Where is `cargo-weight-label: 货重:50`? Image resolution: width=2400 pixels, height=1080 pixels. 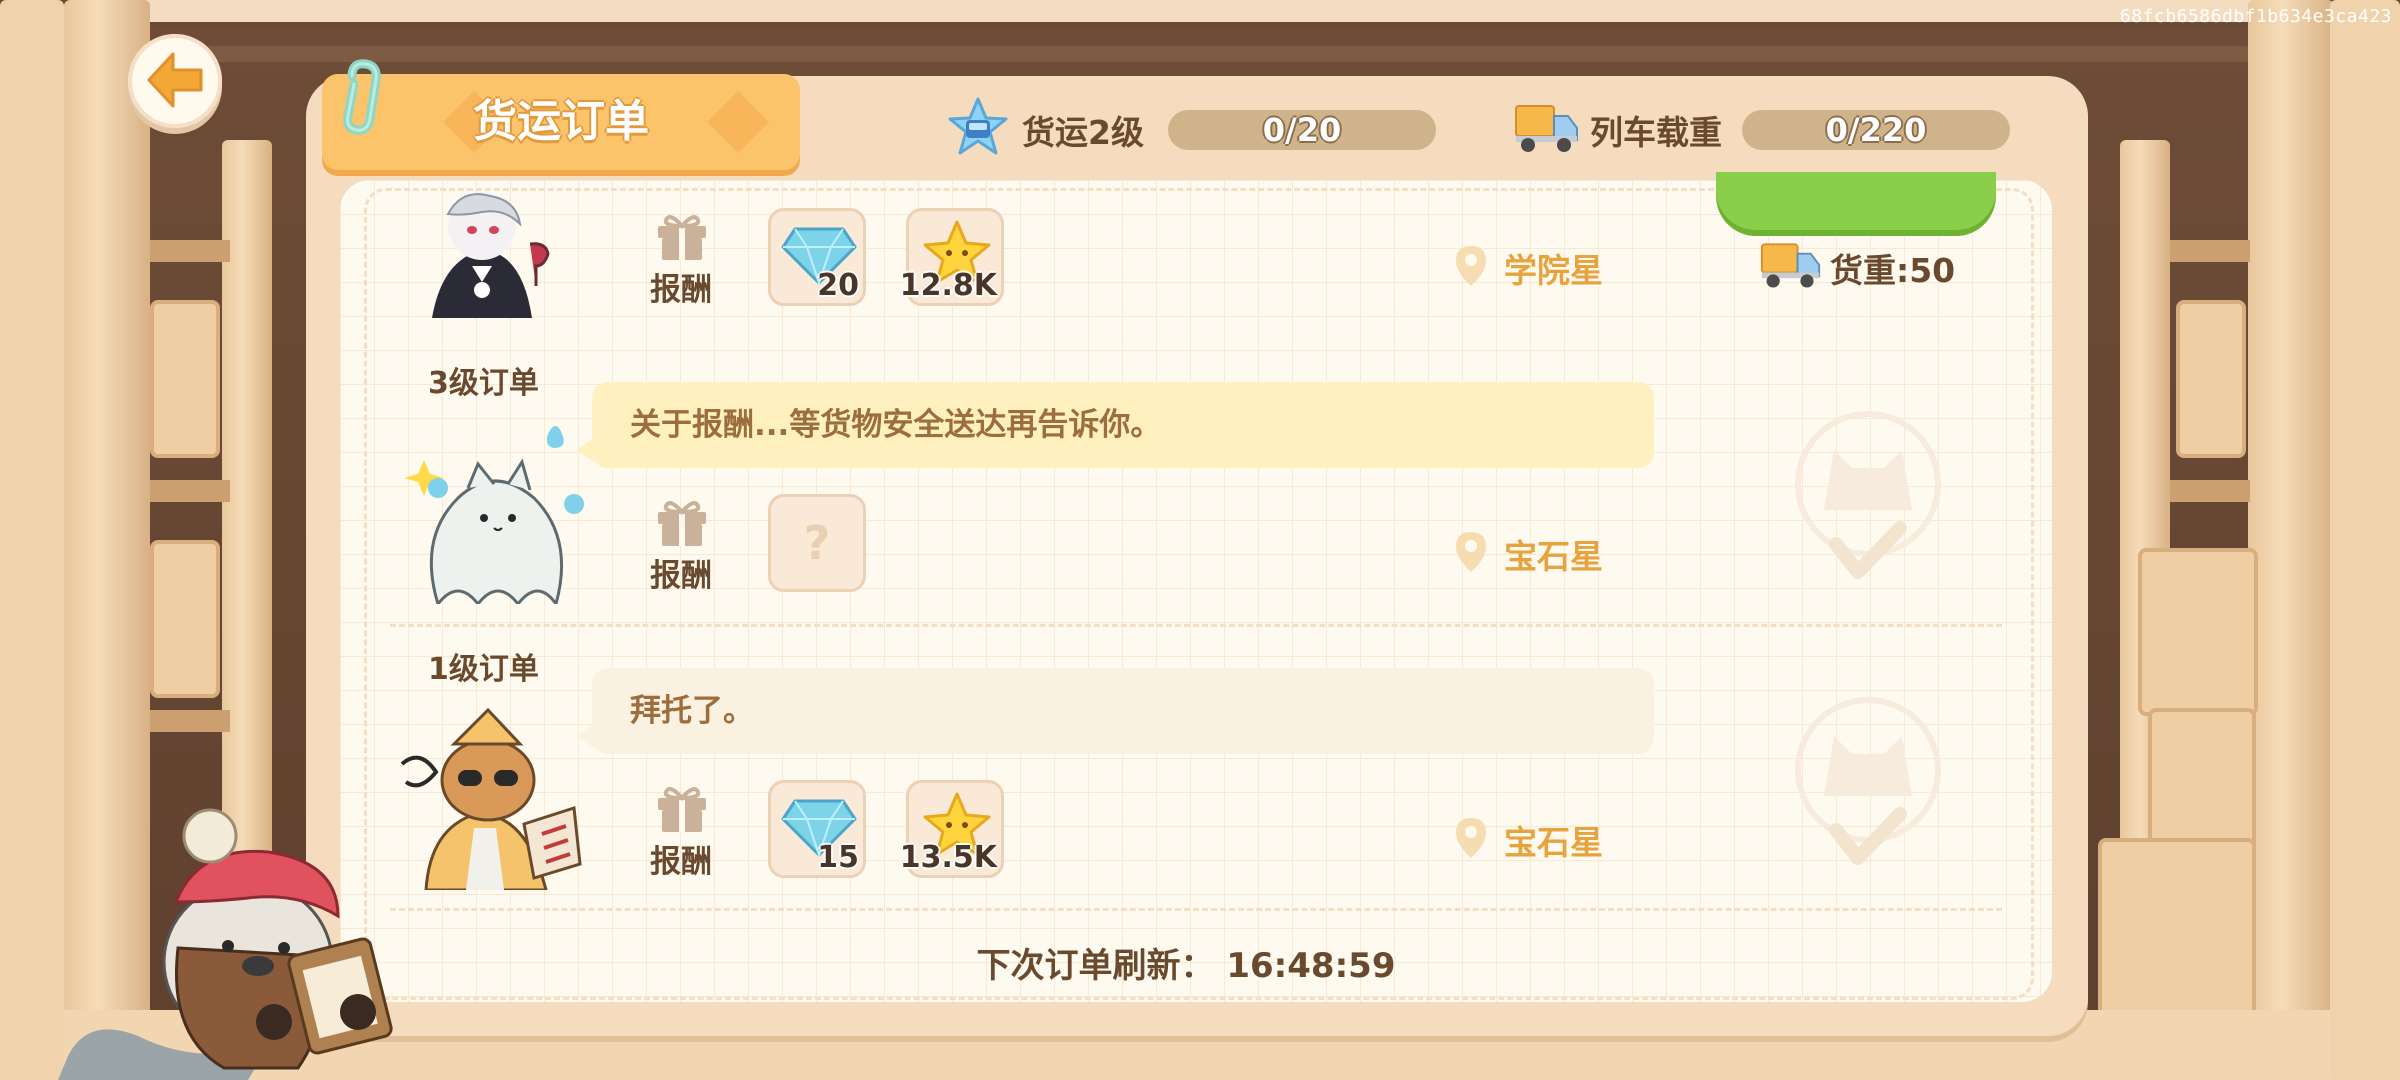
cargo-weight-label: 货重:50 is located at coordinates (1893, 270).